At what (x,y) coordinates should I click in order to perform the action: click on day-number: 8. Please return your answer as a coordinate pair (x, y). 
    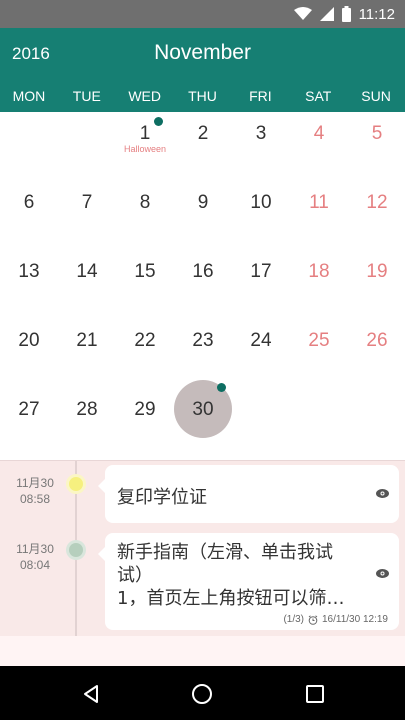
    Looking at the image, I should click on (145, 202).